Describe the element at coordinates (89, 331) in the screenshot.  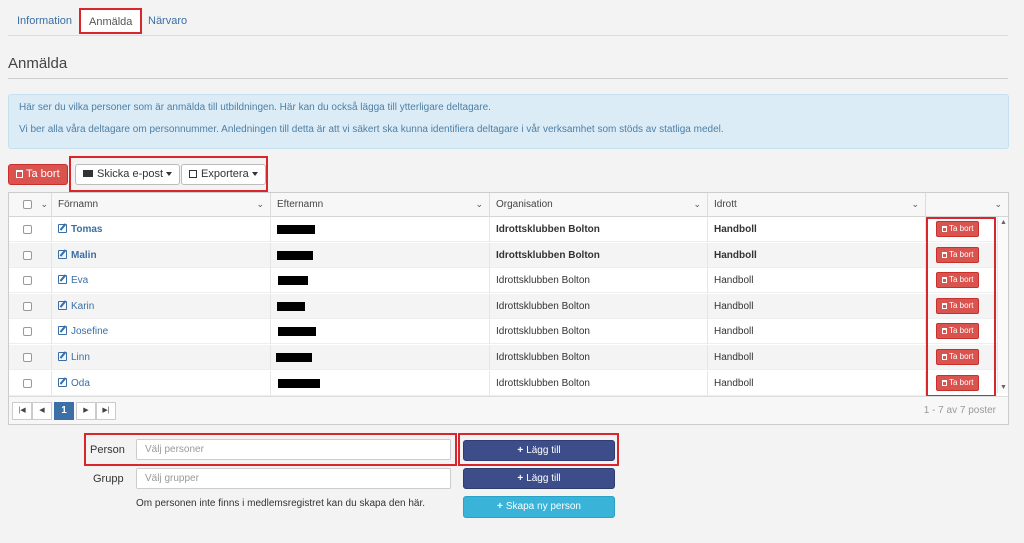
I see `first-name-link: Josefine` at that location.